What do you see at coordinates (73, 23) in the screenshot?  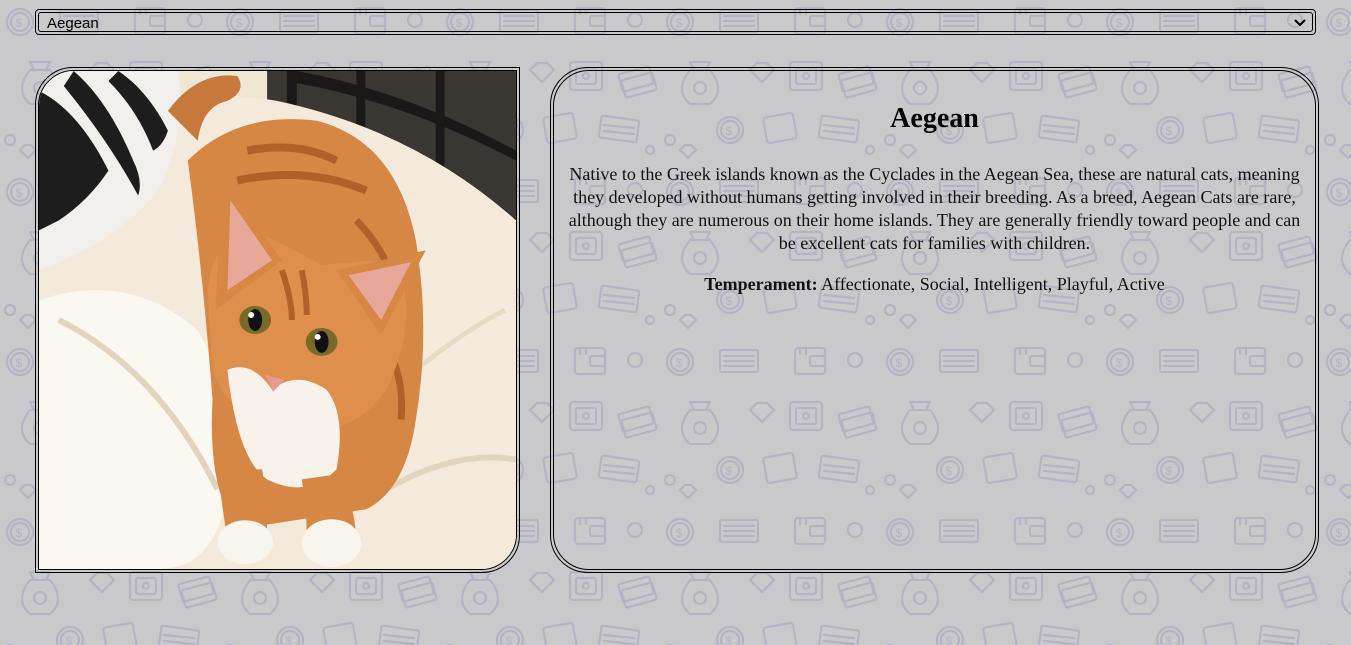 I see `breed-select-value: Aegean` at bounding box center [73, 23].